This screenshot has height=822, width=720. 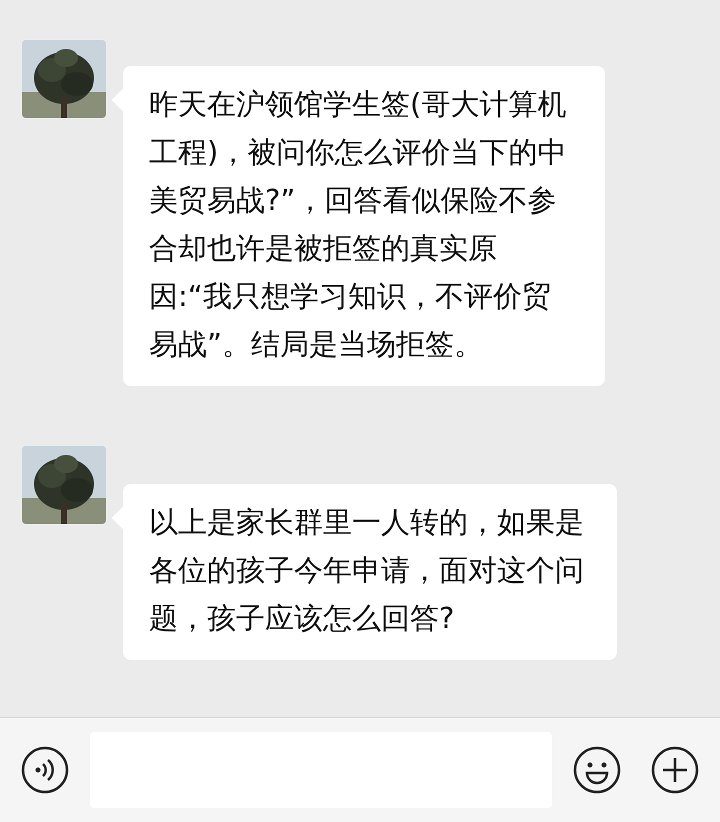 What do you see at coordinates (675, 770) in the screenshot?
I see `plus-icon` at bounding box center [675, 770].